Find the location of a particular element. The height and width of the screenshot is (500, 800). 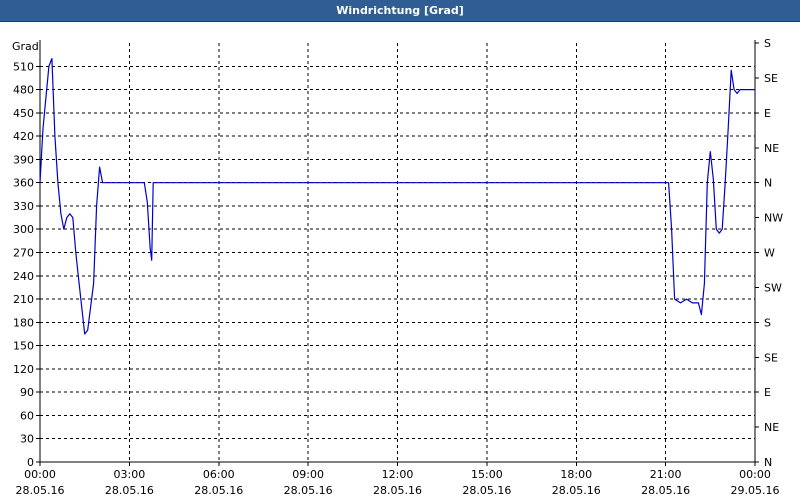

y-tick-label: 390 is located at coordinates (23, 159).